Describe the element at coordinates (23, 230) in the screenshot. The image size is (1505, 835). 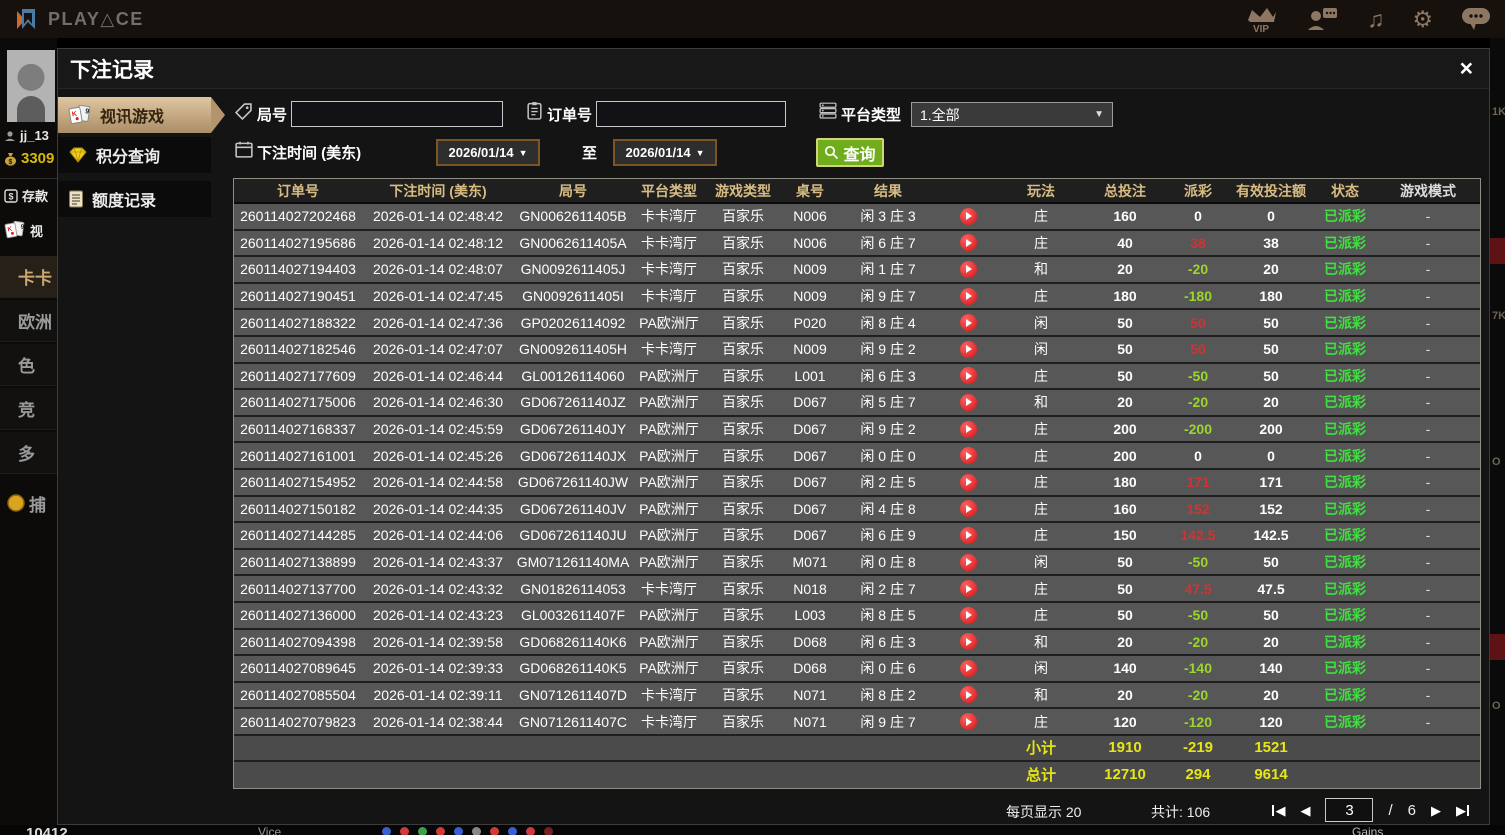
I see `video-games-row: 9 K 视` at that location.